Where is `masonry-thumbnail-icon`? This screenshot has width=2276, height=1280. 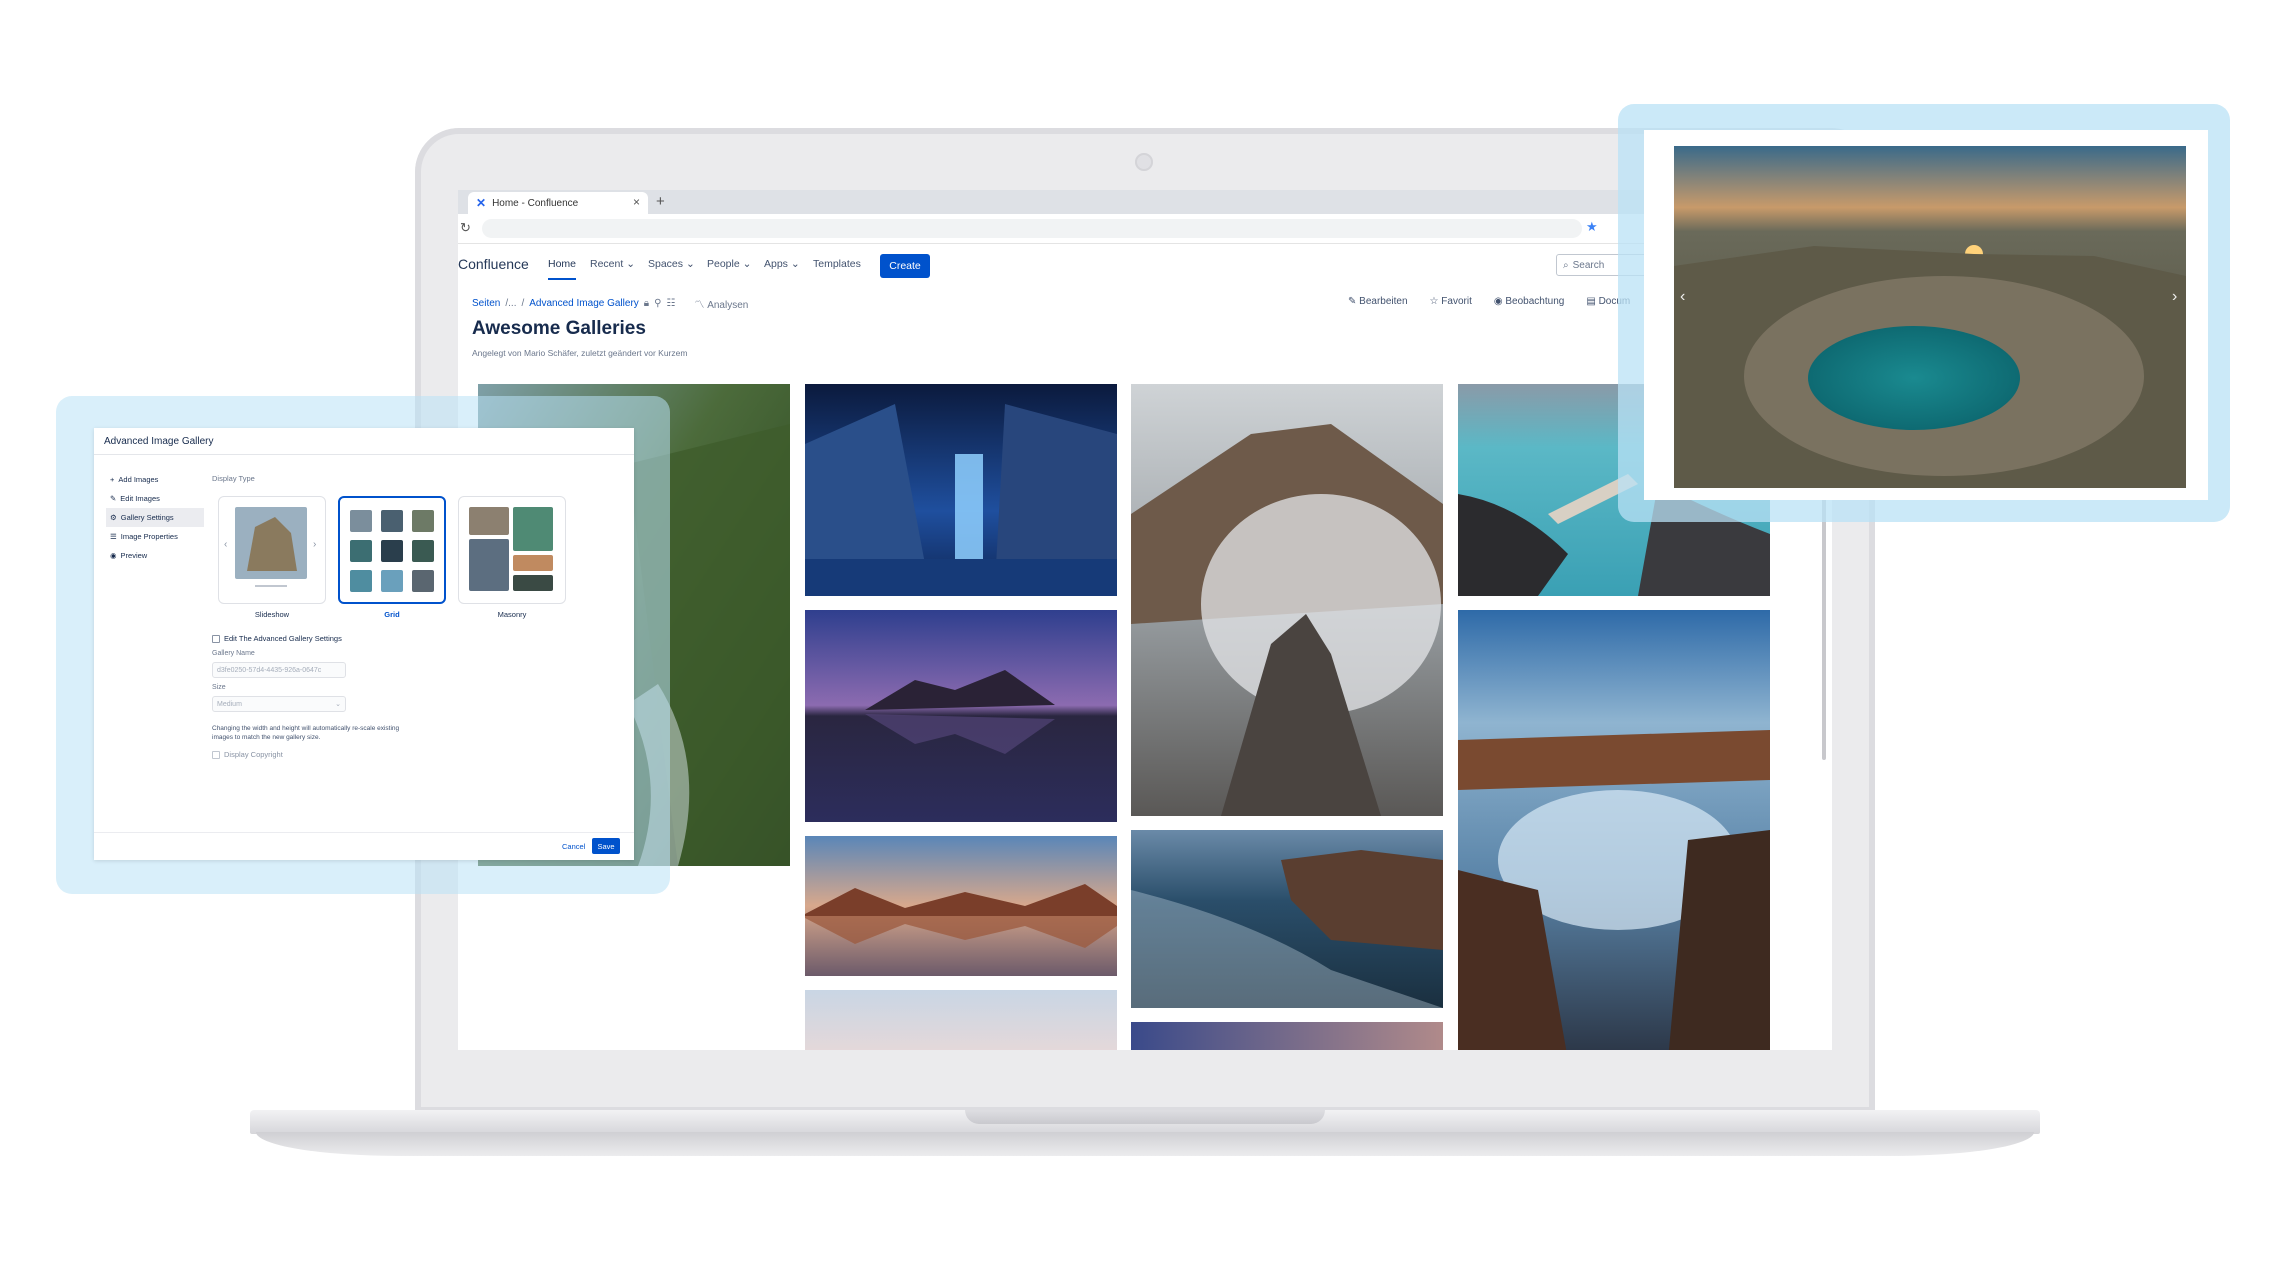 masonry-thumbnail-icon is located at coordinates (511, 549).